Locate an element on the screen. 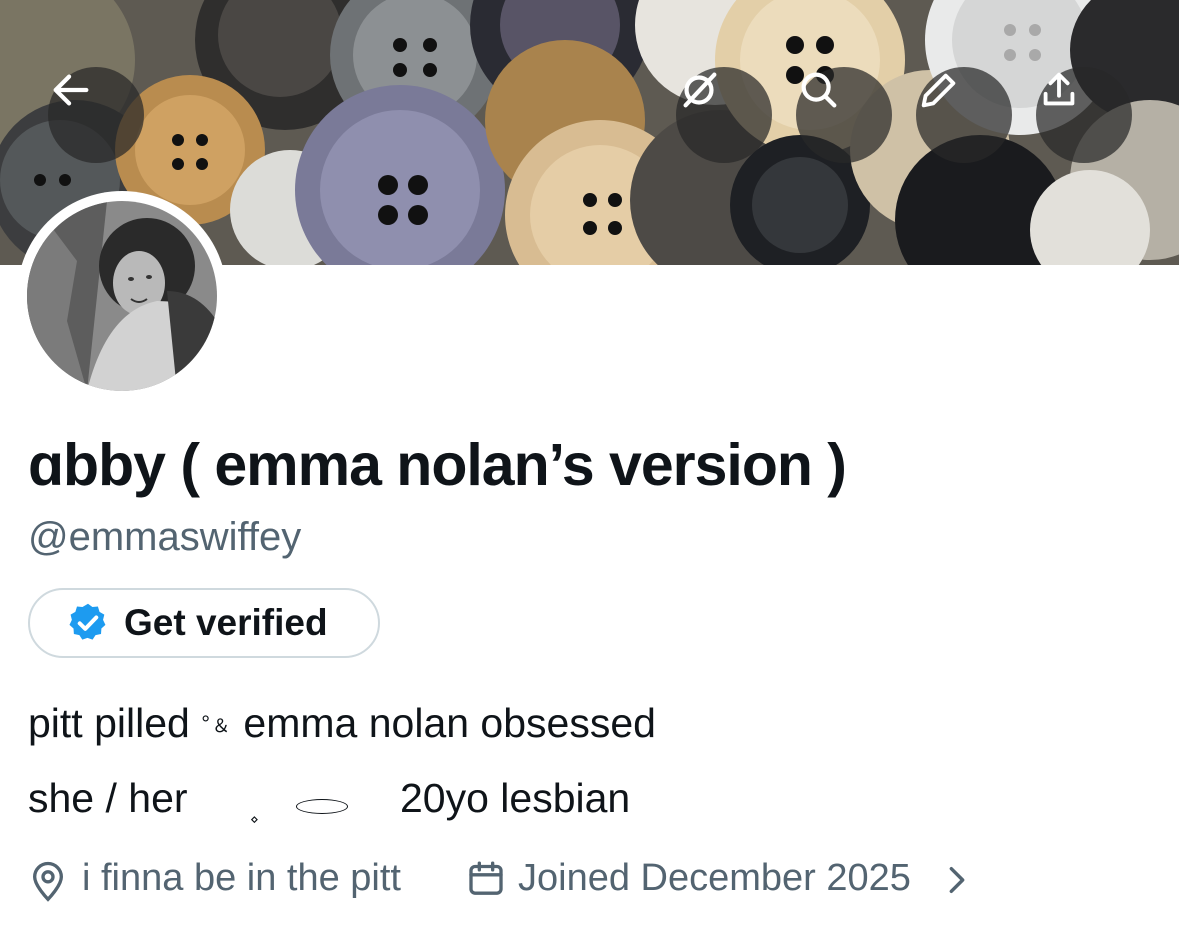 This screenshot has width=1179, height=937. search-icon is located at coordinates (819, 90).